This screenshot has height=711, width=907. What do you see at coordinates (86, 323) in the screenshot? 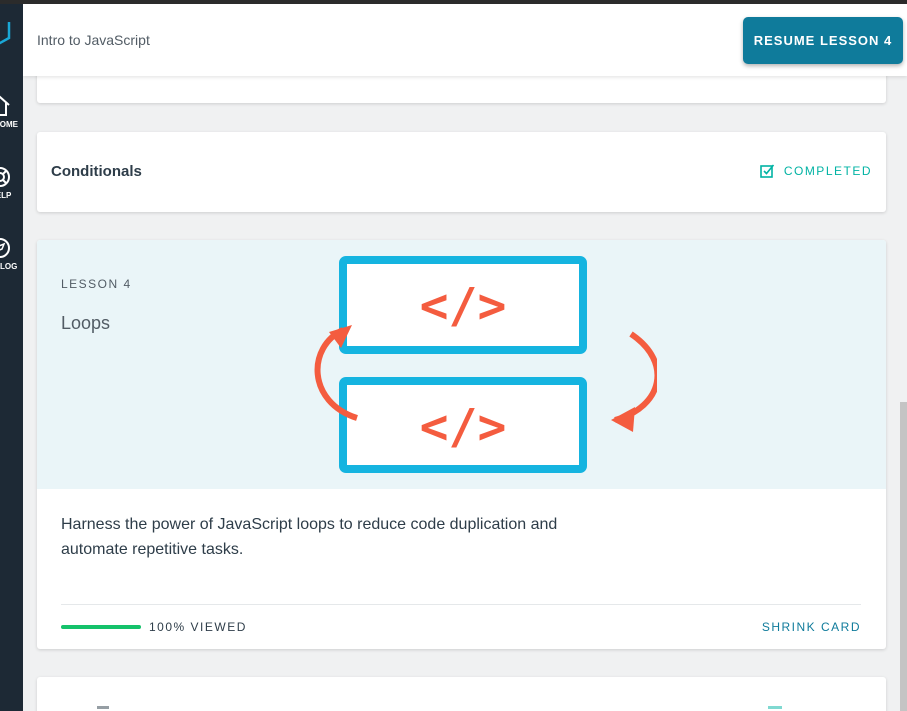
I see `lesson-title: Loops` at bounding box center [86, 323].